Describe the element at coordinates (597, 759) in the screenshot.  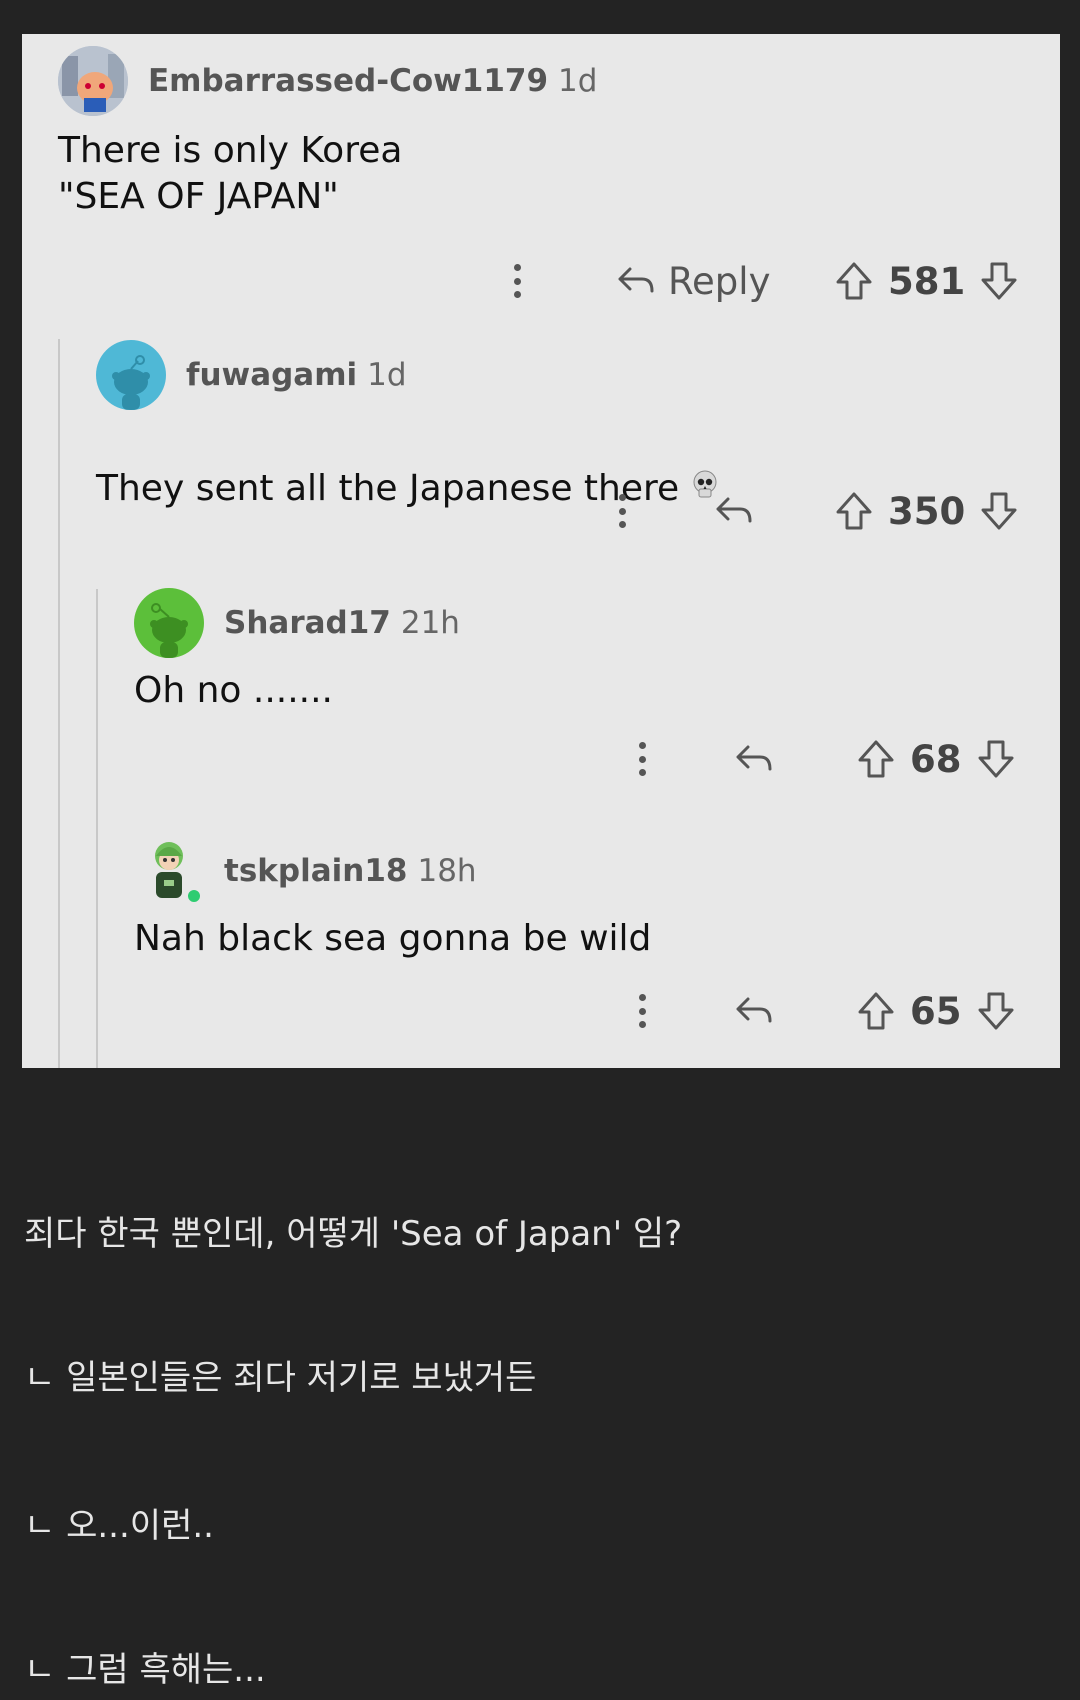
I see `comment-actions: 68` at that location.